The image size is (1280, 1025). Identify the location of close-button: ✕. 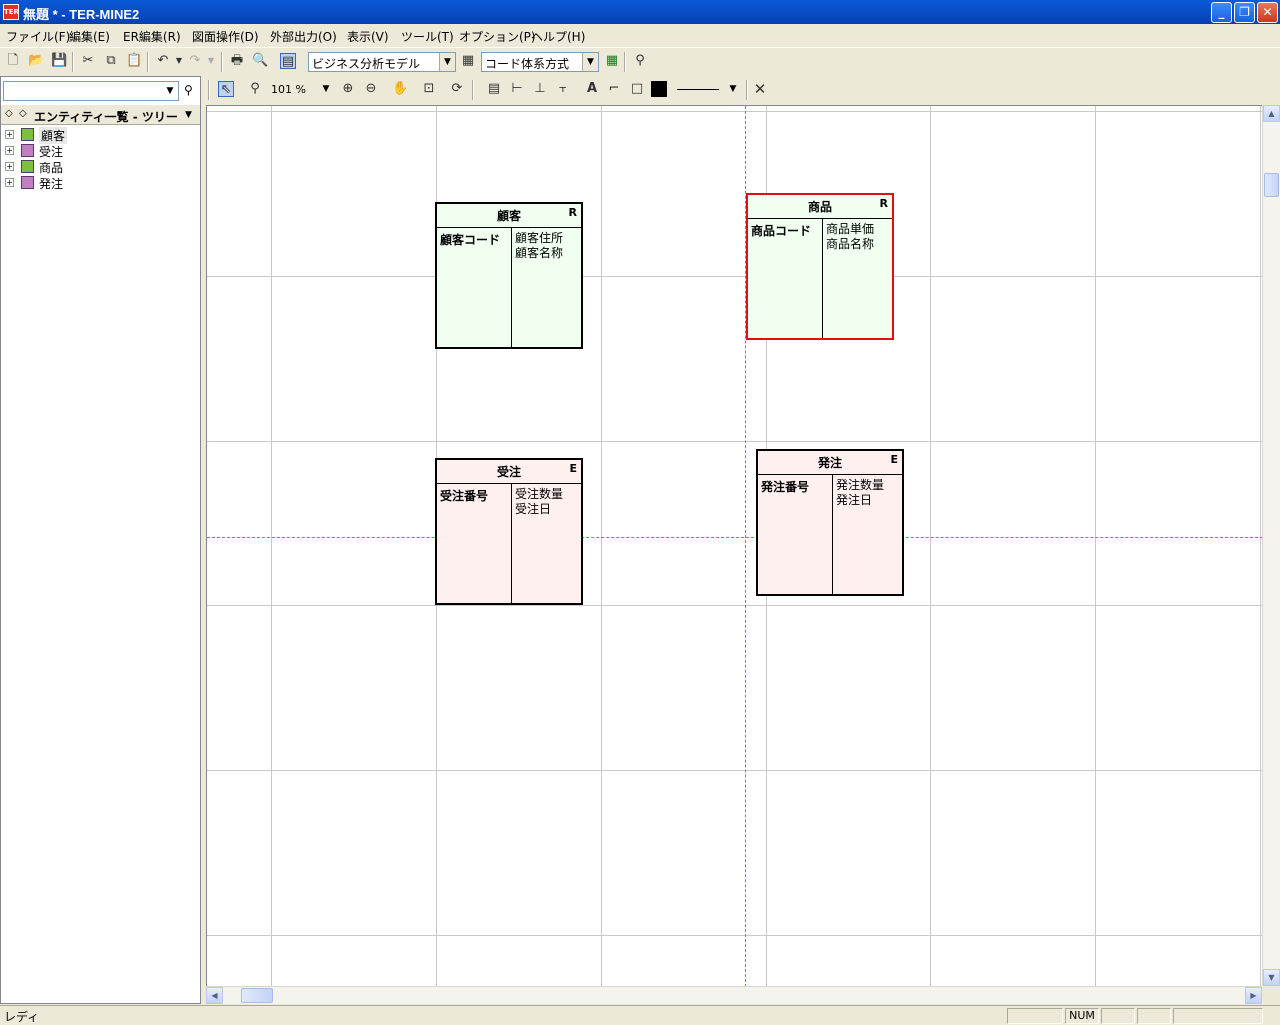
(1267, 12).